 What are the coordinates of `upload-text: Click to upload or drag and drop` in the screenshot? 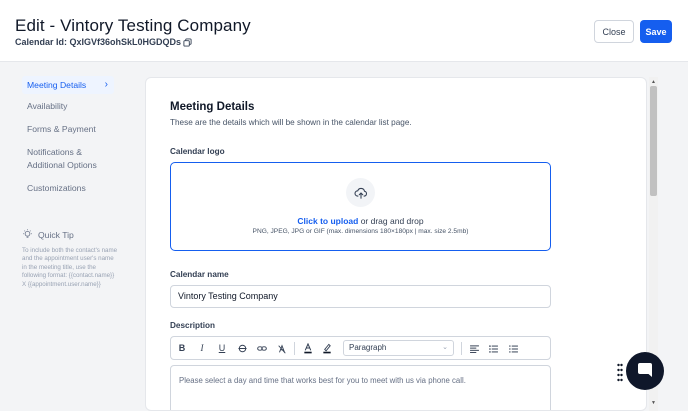 It's located at (360, 221).